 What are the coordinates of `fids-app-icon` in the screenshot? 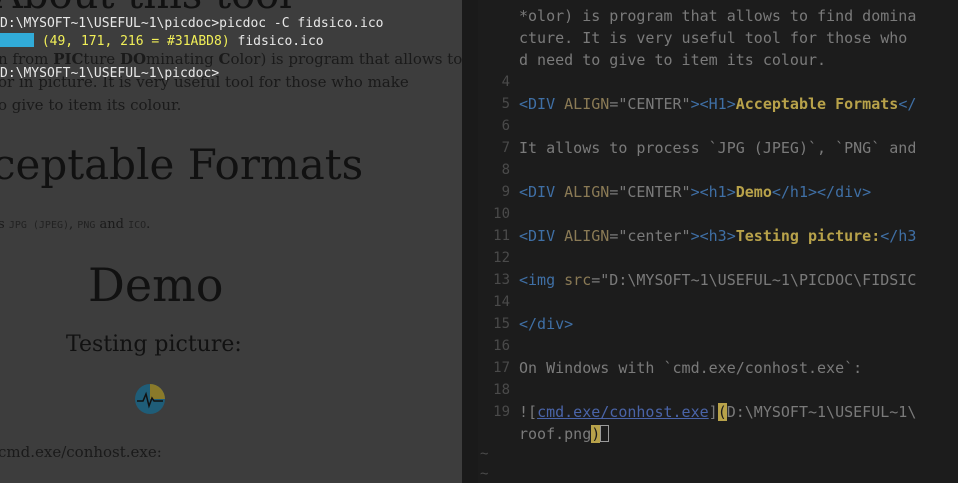 It's located at (150, 399).